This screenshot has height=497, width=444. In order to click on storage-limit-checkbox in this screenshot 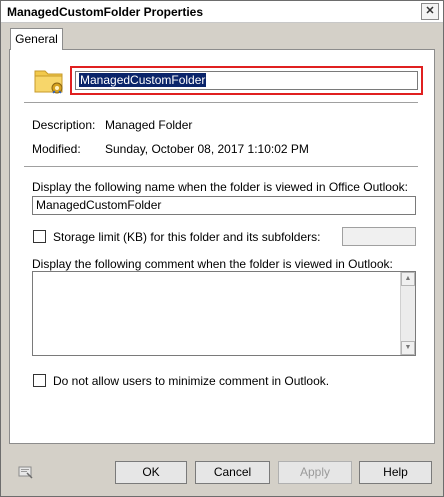, I will do `click(39, 236)`.